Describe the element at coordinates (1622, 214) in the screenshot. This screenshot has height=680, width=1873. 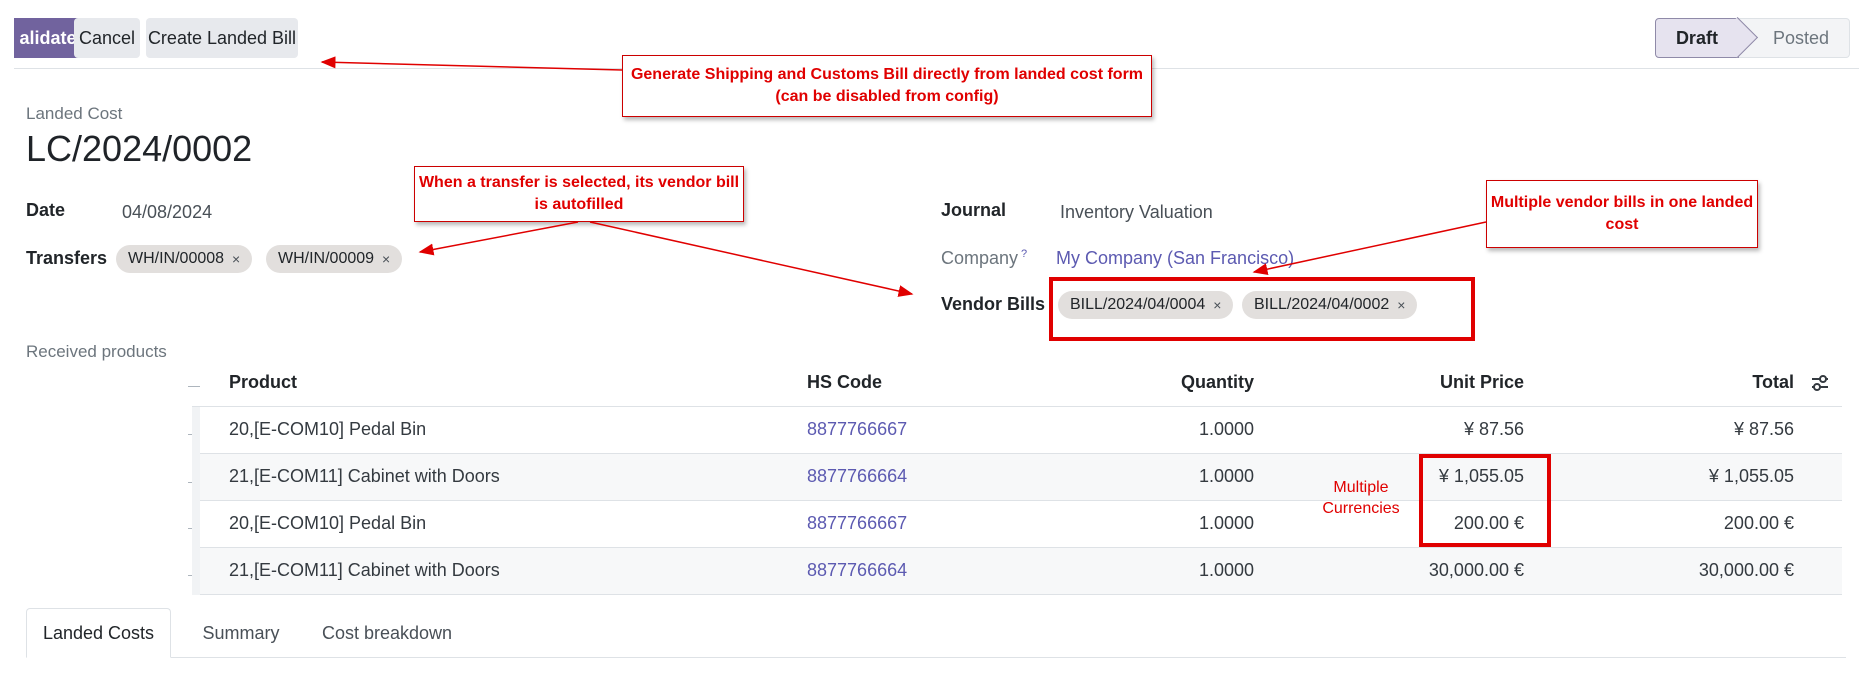
I see `annotation-vendor-bills: Multiple vendor bills in one landed cost` at that location.